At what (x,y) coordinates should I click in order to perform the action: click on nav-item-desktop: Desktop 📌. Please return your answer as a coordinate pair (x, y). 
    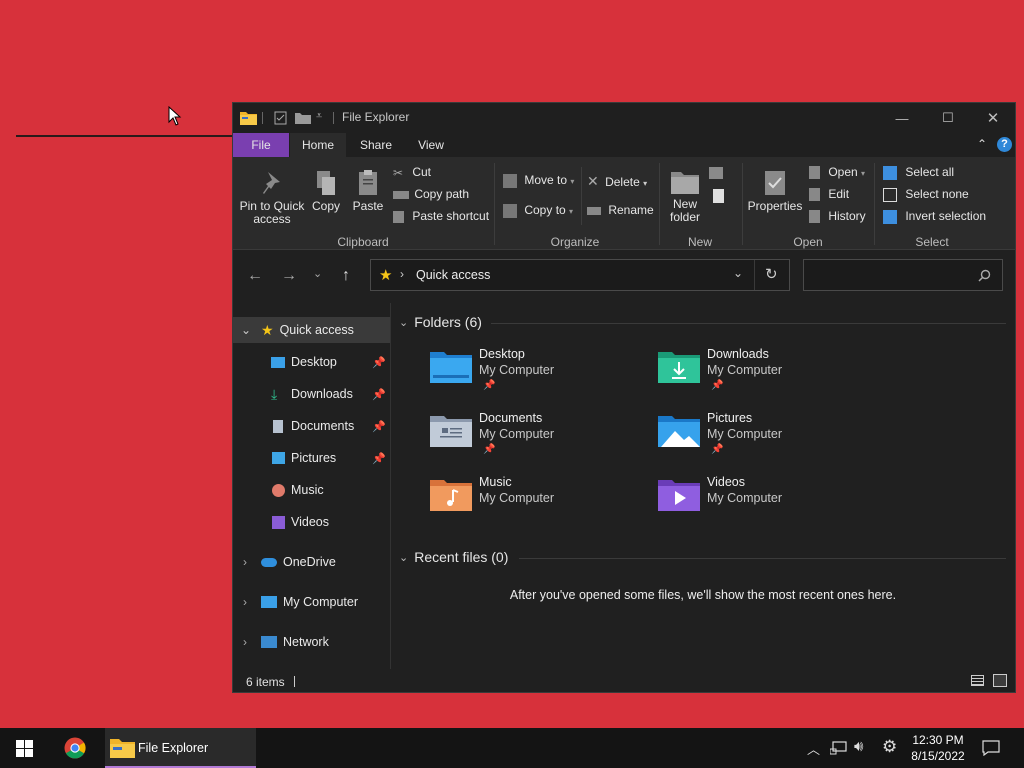
    Looking at the image, I should click on (311, 362).